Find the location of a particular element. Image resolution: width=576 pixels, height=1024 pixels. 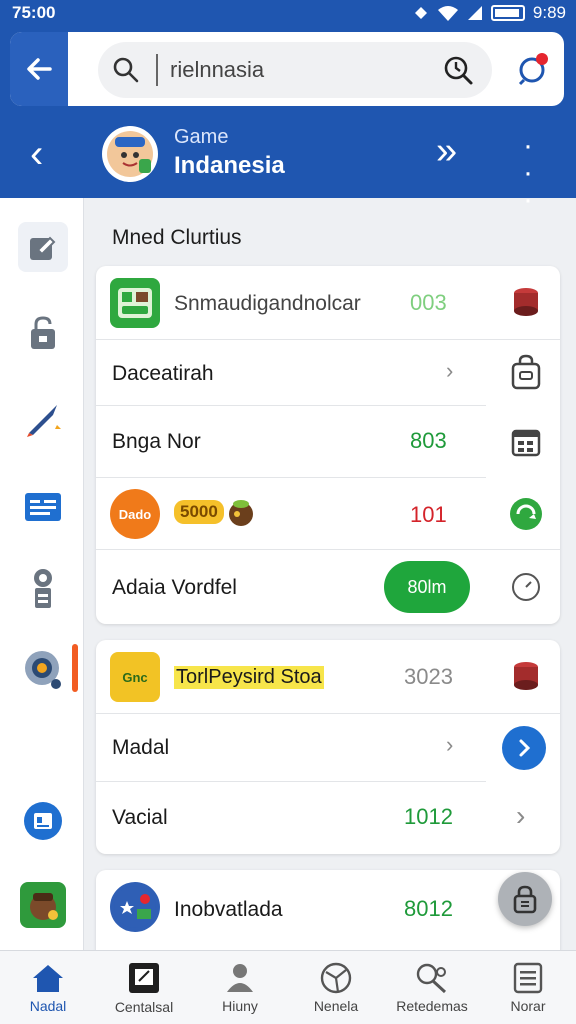

search-icon is located at coordinates (126, 70).